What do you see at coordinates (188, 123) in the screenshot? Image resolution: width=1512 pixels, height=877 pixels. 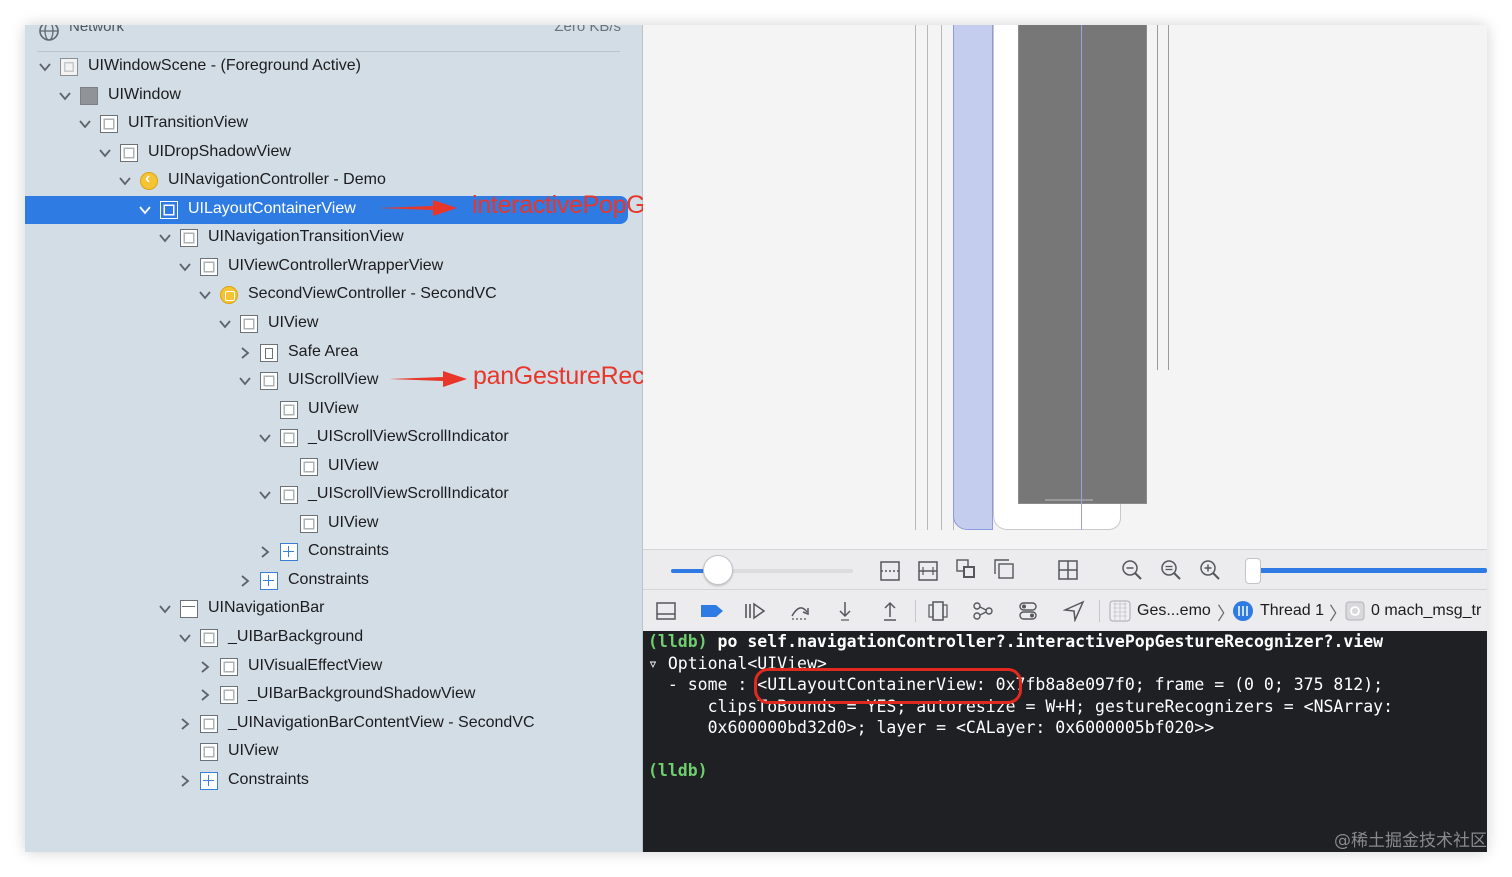 I see `tree-row-label: UITransitionView` at bounding box center [188, 123].